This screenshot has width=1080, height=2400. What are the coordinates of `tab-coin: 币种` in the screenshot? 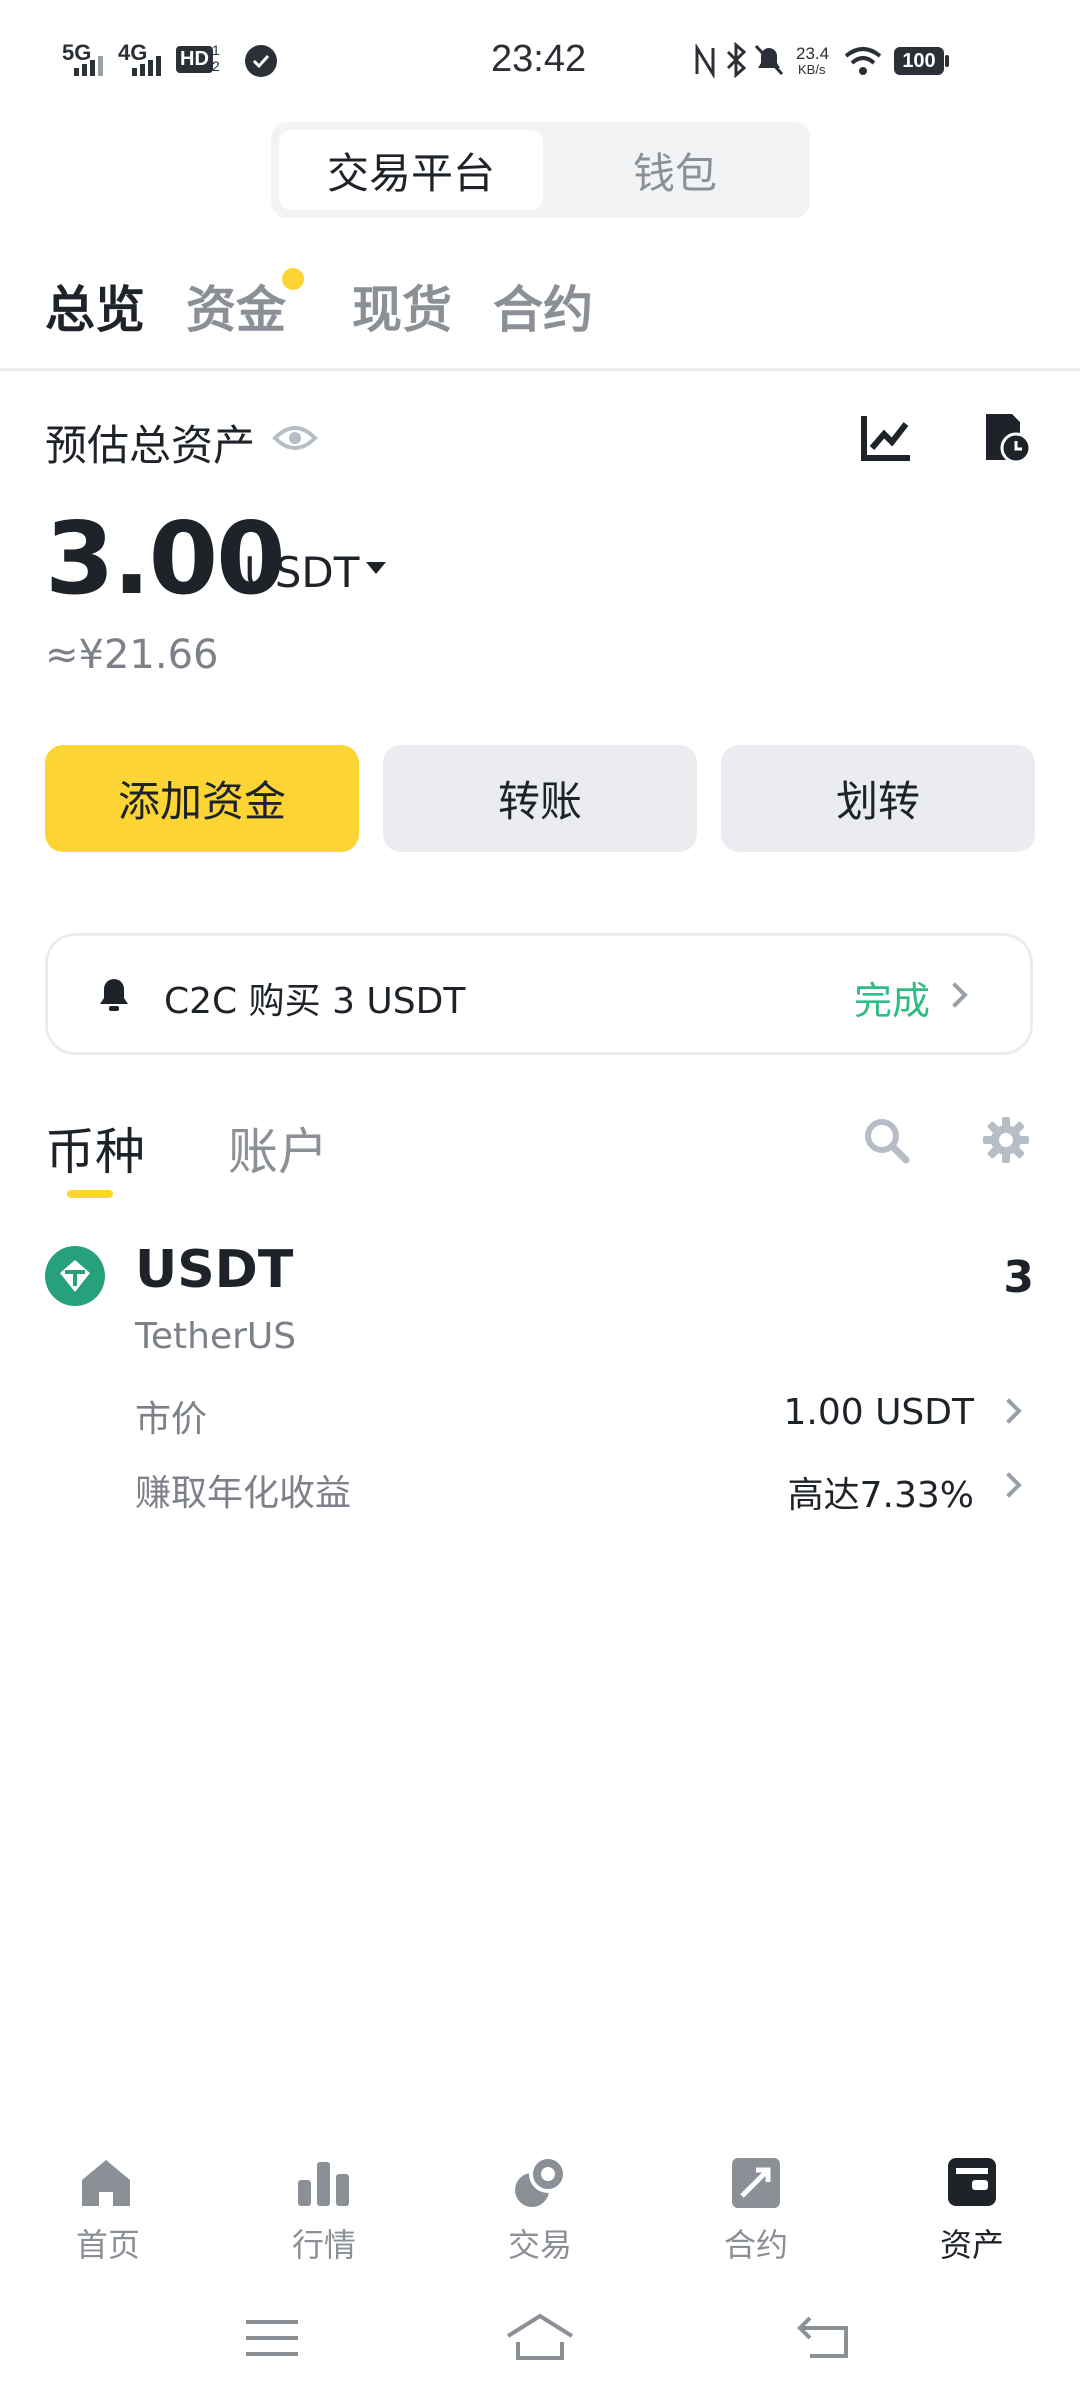 It's located at (95, 1148).